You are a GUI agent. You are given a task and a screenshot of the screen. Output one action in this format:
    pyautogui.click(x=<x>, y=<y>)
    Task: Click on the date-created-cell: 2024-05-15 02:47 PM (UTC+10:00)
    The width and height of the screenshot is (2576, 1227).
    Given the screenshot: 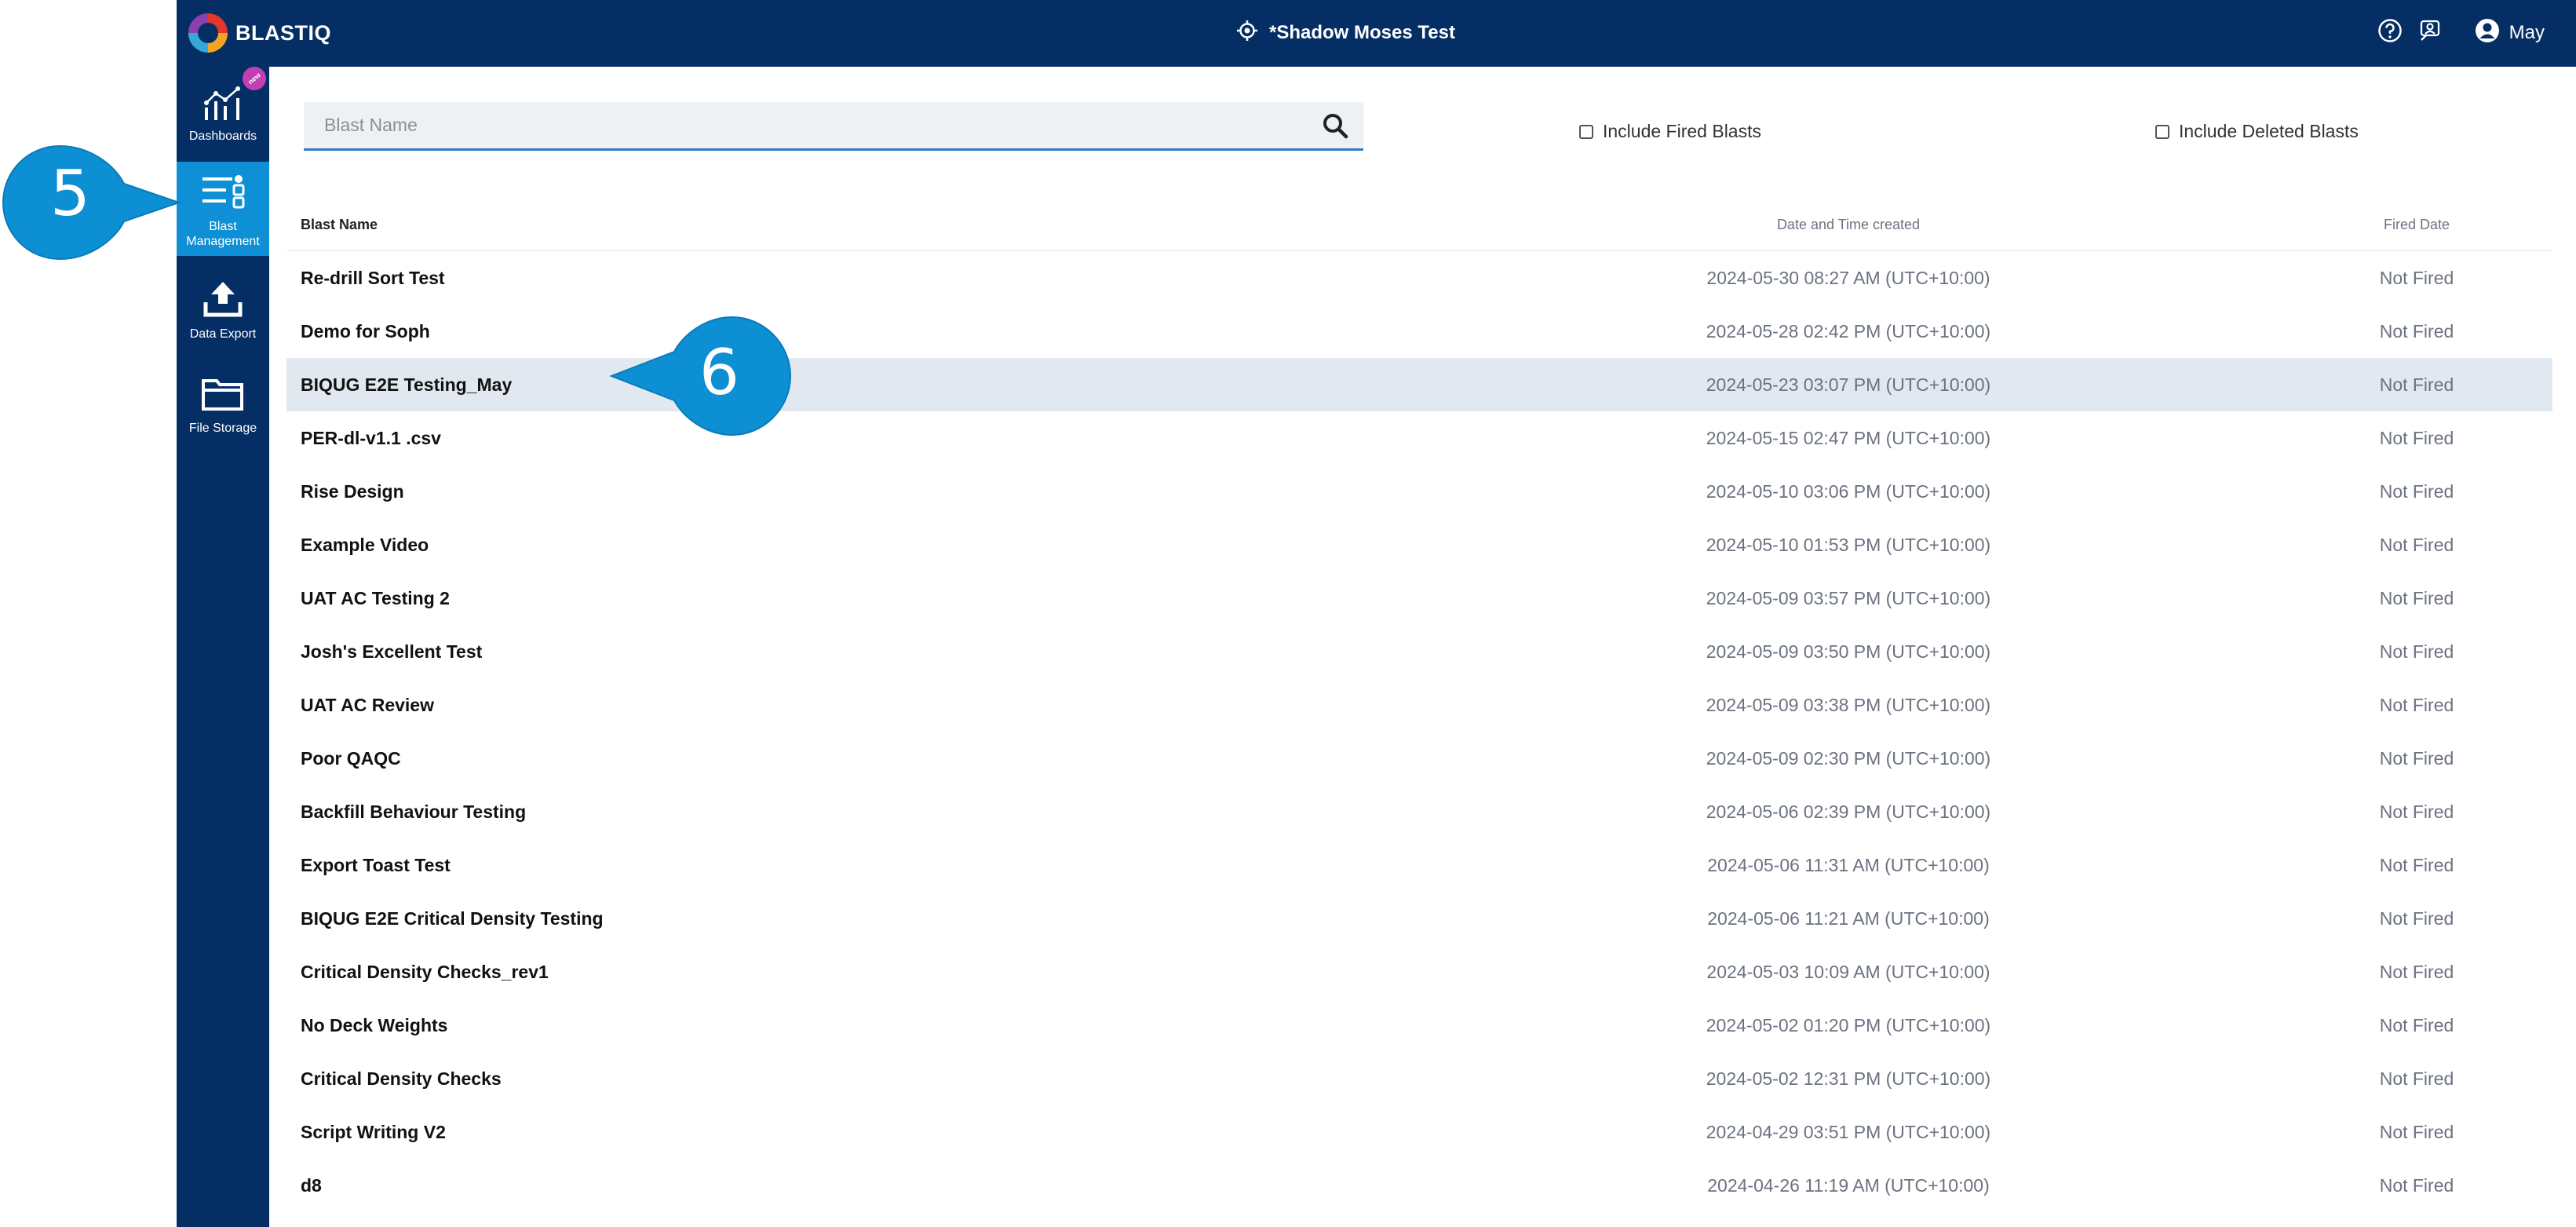 What is the action you would take?
    pyautogui.click(x=1848, y=438)
    